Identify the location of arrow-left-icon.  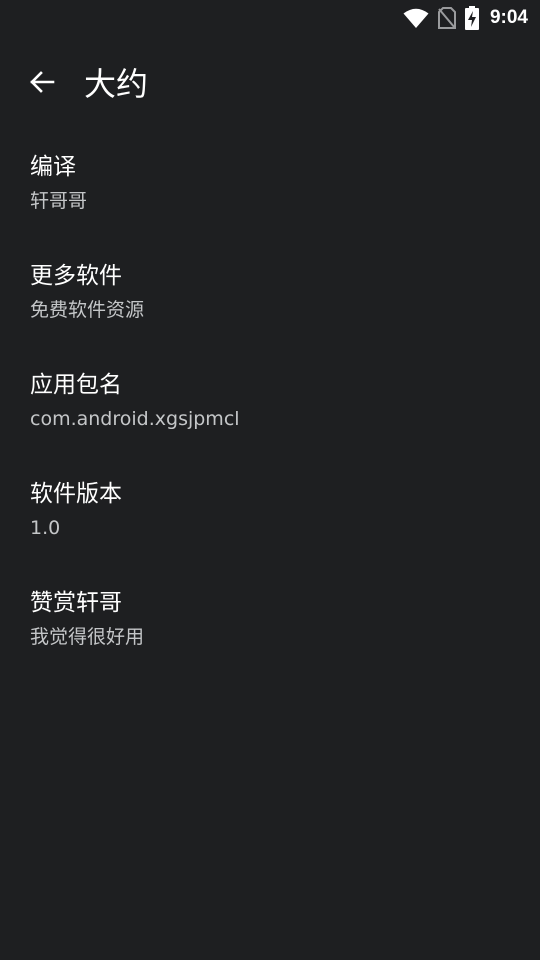
(42, 84).